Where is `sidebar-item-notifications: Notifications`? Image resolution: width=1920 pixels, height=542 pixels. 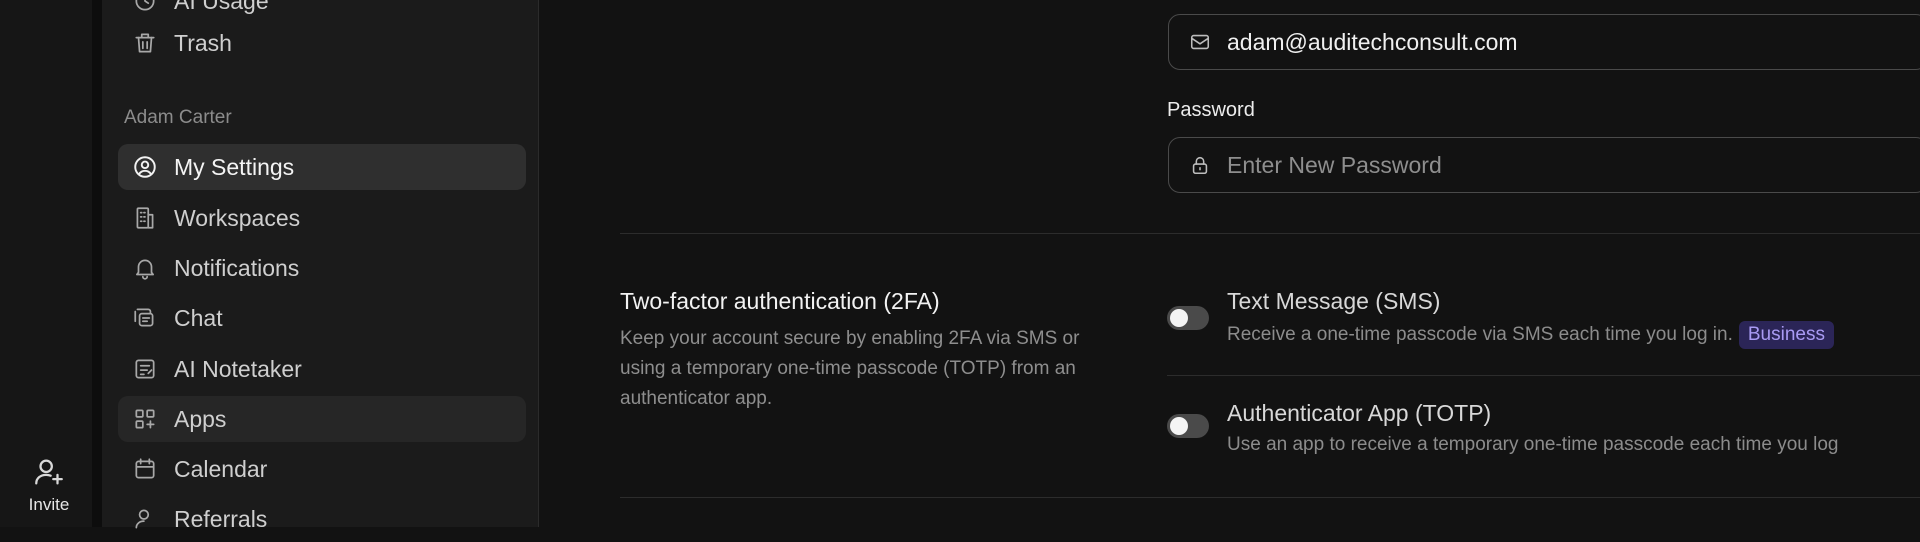
sidebar-item-notifications: Notifications is located at coordinates (322, 268).